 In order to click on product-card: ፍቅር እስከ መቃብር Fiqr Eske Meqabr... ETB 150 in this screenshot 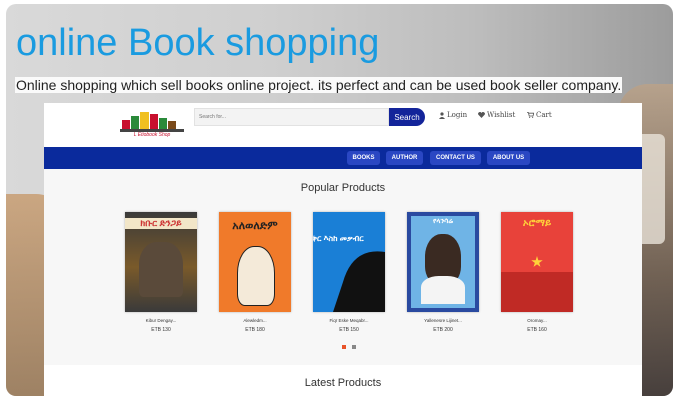, I will do `click(349, 272)`.